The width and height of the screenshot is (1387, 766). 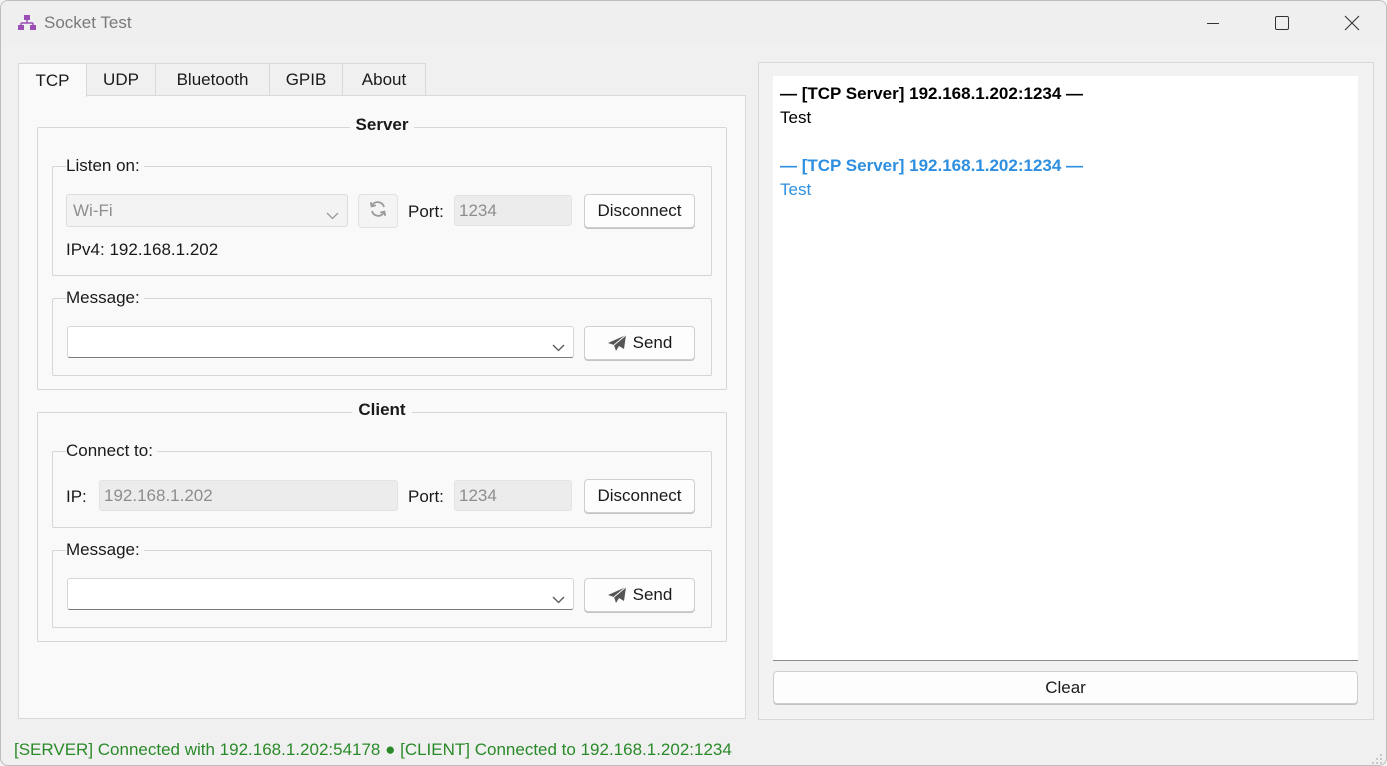 I want to click on tab-bluetooth: Bluetooth, so click(x=212, y=79).